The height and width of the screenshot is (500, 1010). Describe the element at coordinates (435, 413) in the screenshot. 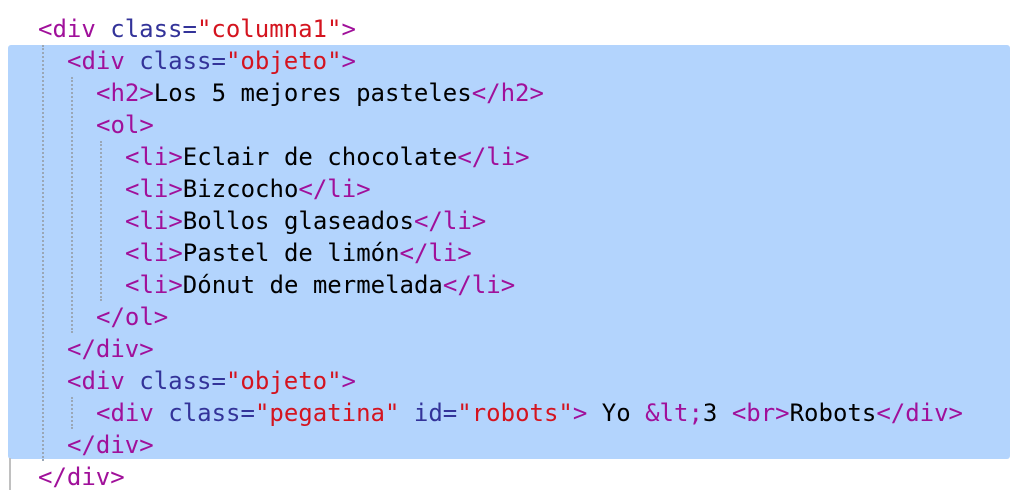

I see `code-token: id=` at that location.